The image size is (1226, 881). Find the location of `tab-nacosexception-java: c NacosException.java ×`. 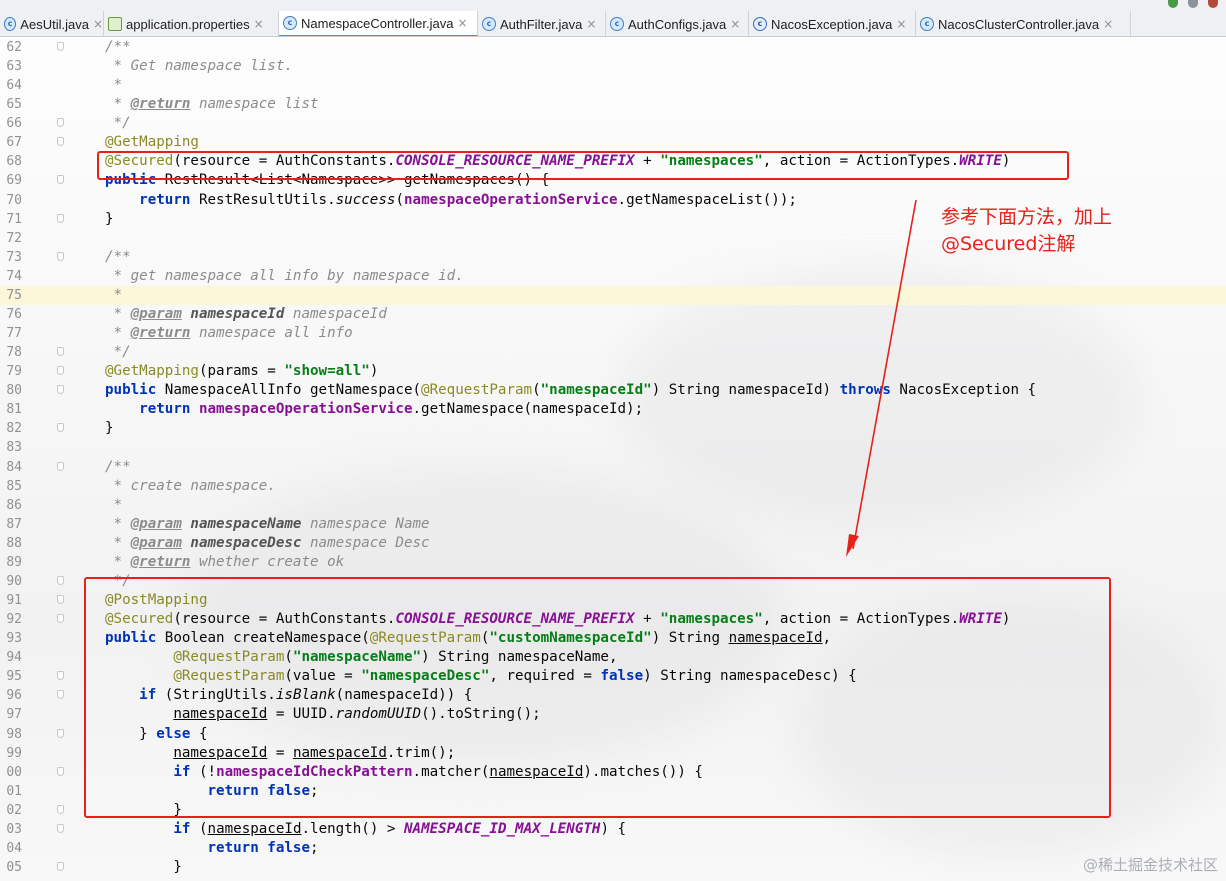

tab-nacosexception-java: c NacosException.java × is located at coordinates (832, 23).